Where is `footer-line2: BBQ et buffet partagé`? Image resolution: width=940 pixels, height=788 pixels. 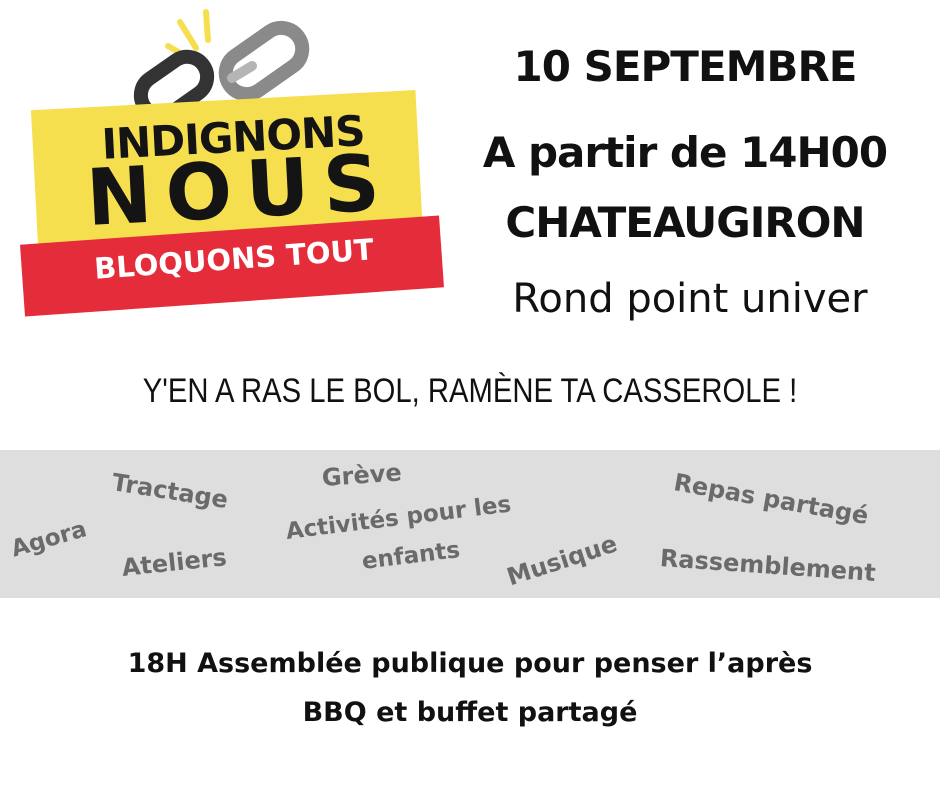
footer-line2: BBQ et buffet partagé is located at coordinates (470, 712).